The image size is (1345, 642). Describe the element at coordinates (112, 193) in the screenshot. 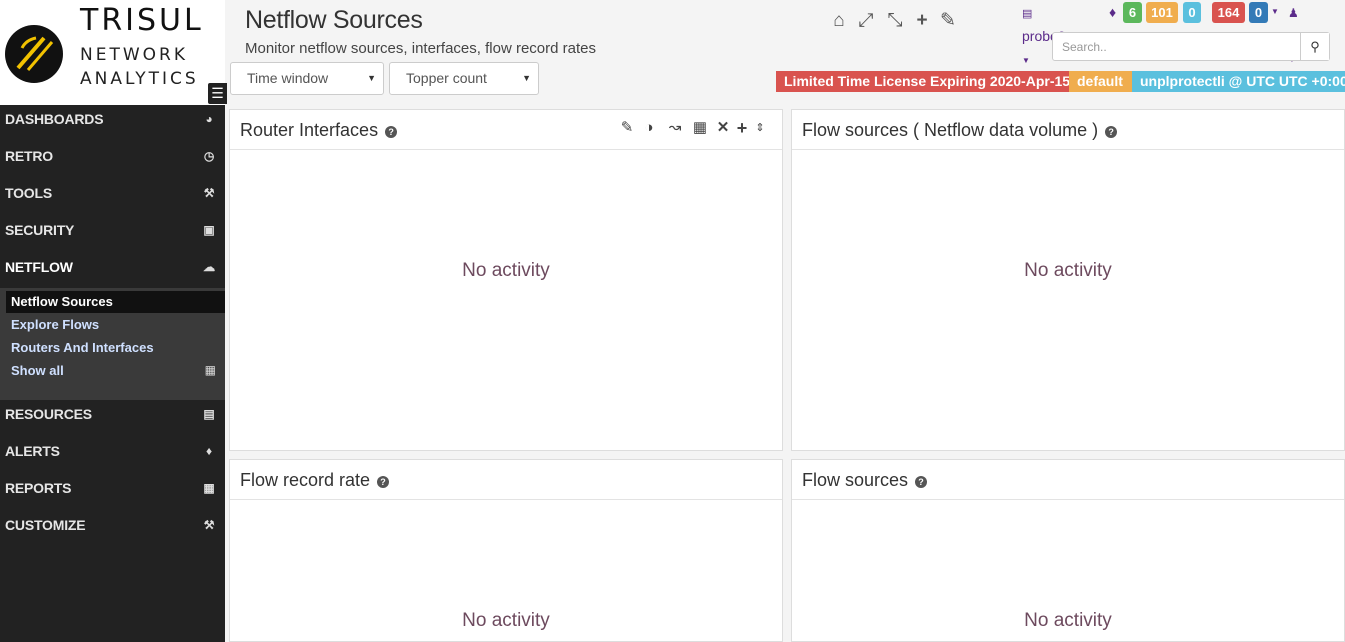

I see `sidebar-item-tools: TOOLS ⚒` at that location.